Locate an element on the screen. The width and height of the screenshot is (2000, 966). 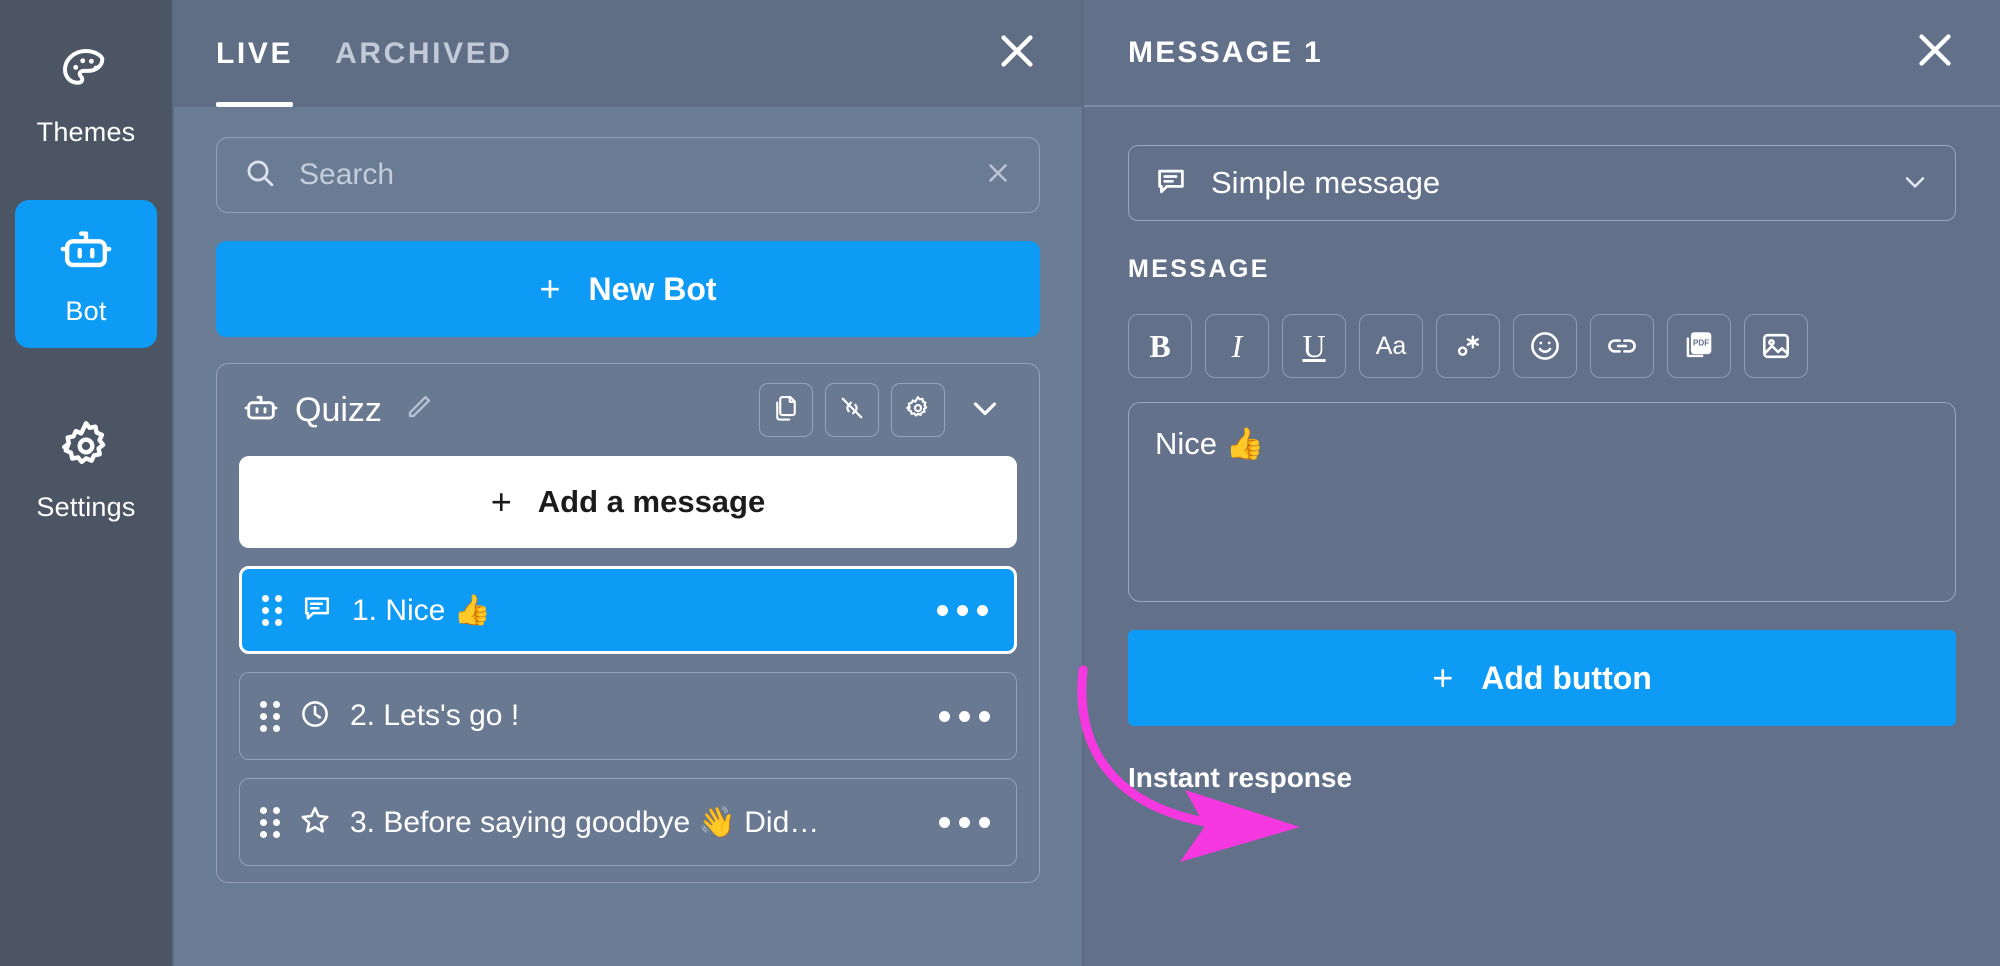
sidebar-item-themes: Themes is located at coordinates (86, 96).